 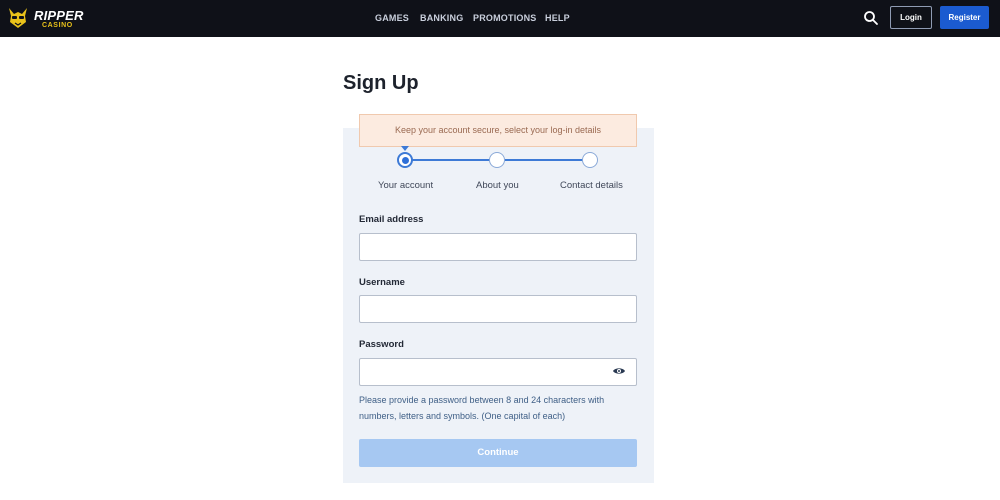 I want to click on step-active-dot, so click(x=405, y=160).